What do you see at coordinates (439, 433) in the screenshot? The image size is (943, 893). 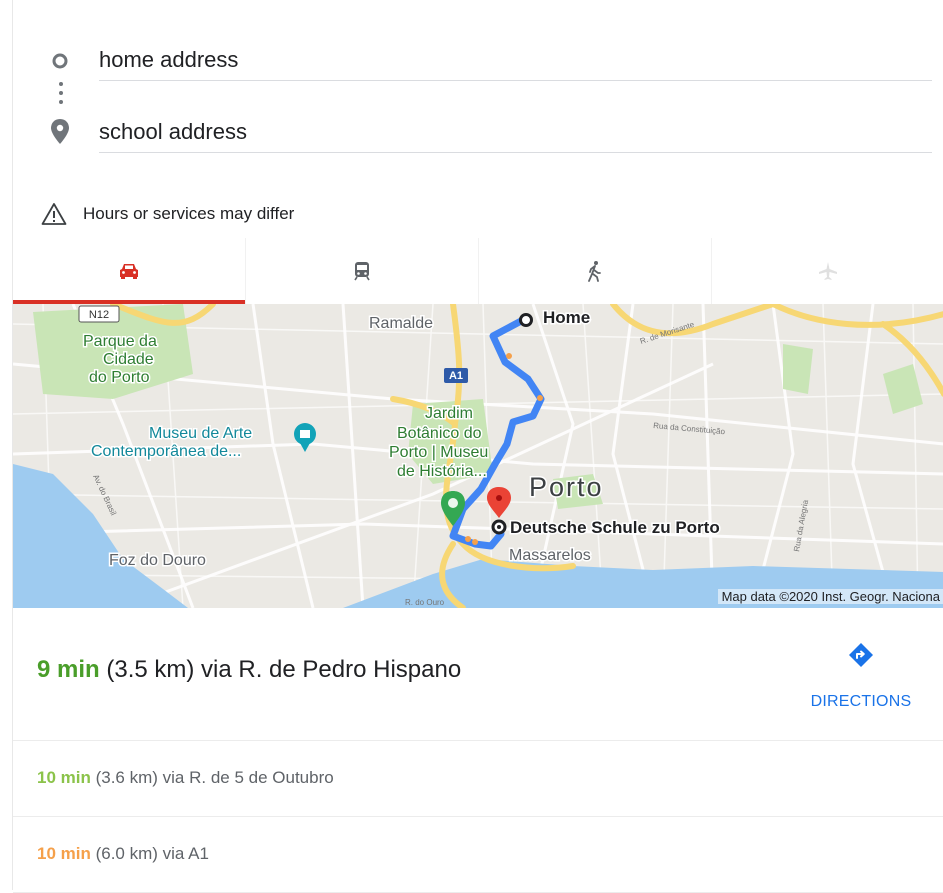 I see `label-jardim-2: Botânico do` at bounding box center [439, 433].